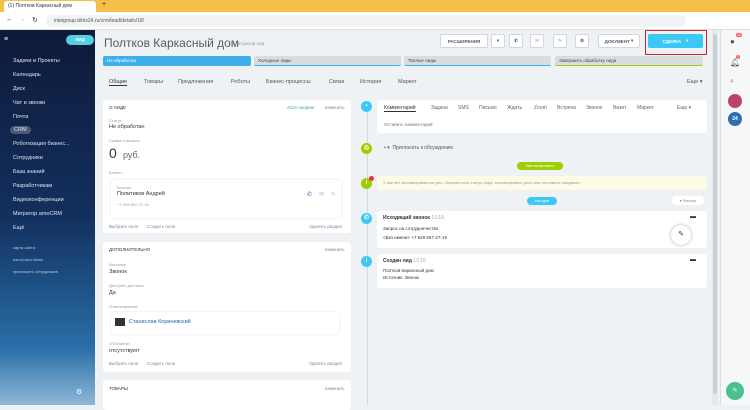  I want to click on status-label: Статус, so click(115, 120).